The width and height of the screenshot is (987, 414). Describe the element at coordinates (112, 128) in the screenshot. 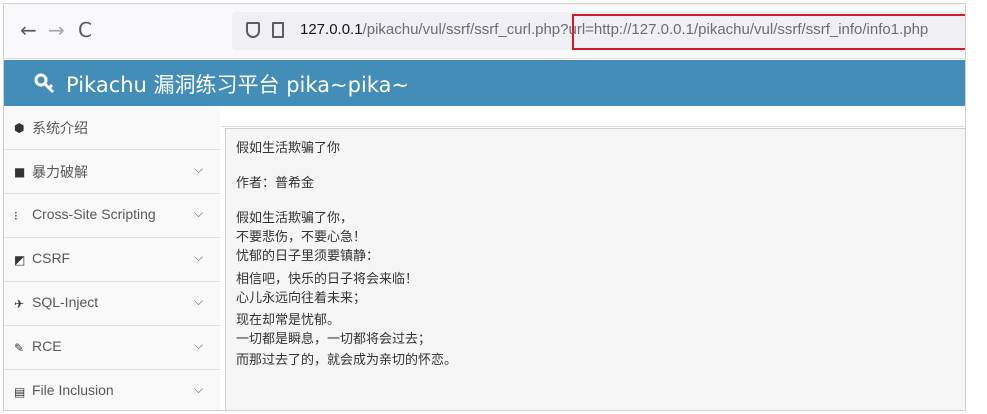

I see `sidebar-item-intro: ⬢ 系统介绍` at that location.